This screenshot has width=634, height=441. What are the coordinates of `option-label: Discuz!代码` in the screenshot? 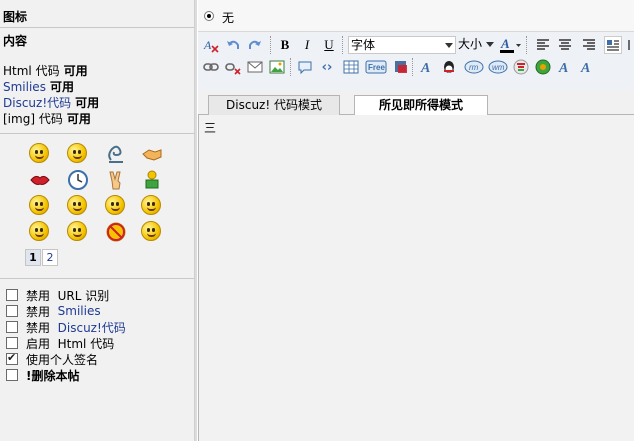 It's located at (89, 327).